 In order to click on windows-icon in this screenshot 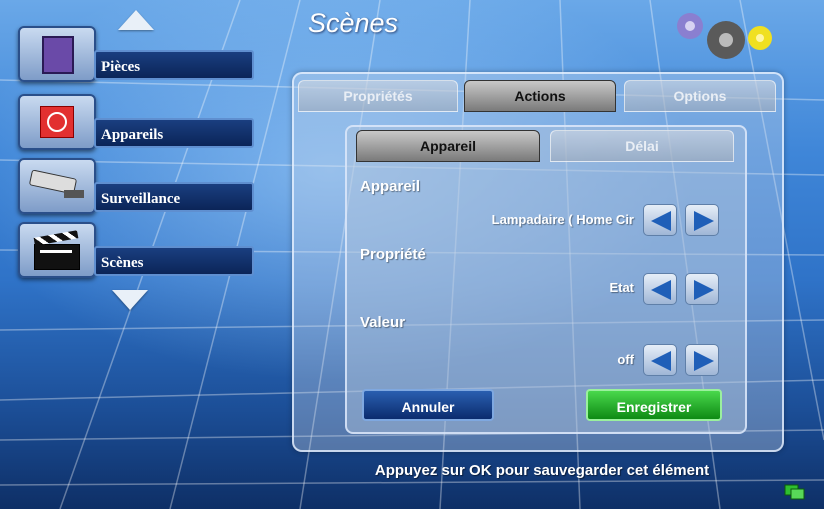, I will do `click(795, 492)`.